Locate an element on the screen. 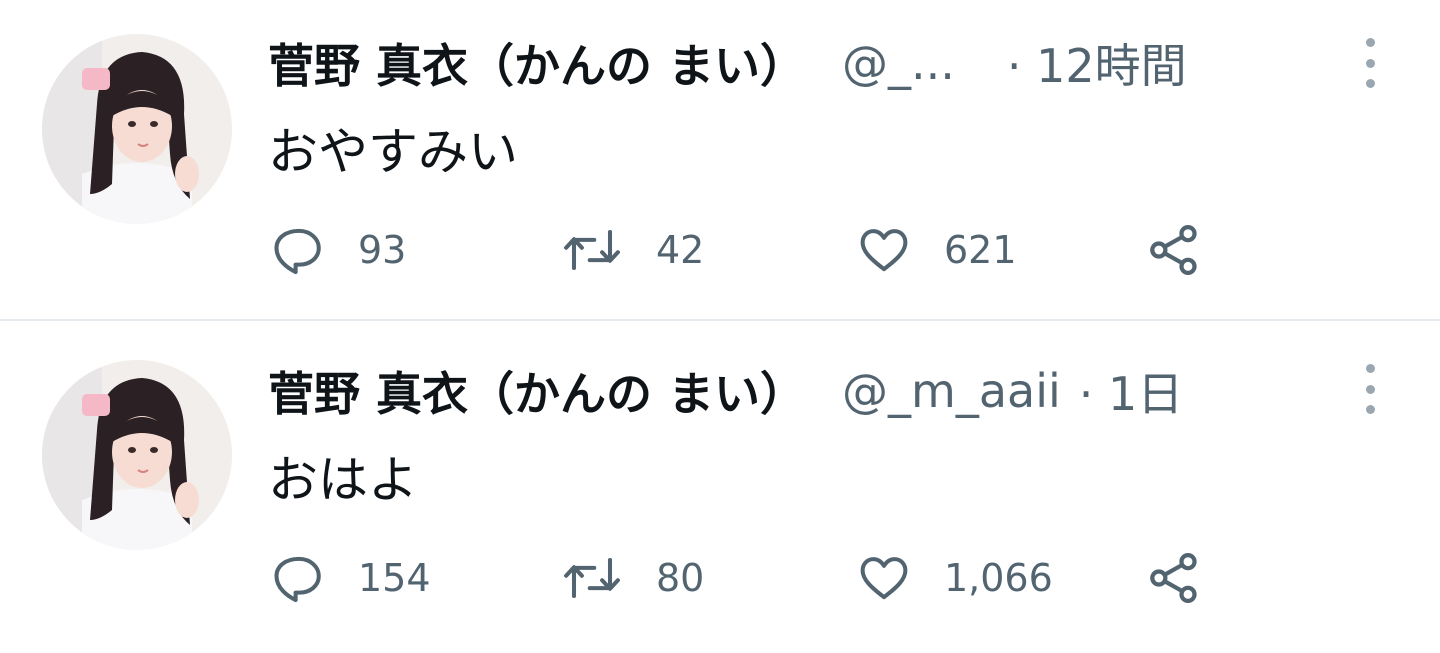  action-bar: 93 42 621 is located at coordinates (720, 250).